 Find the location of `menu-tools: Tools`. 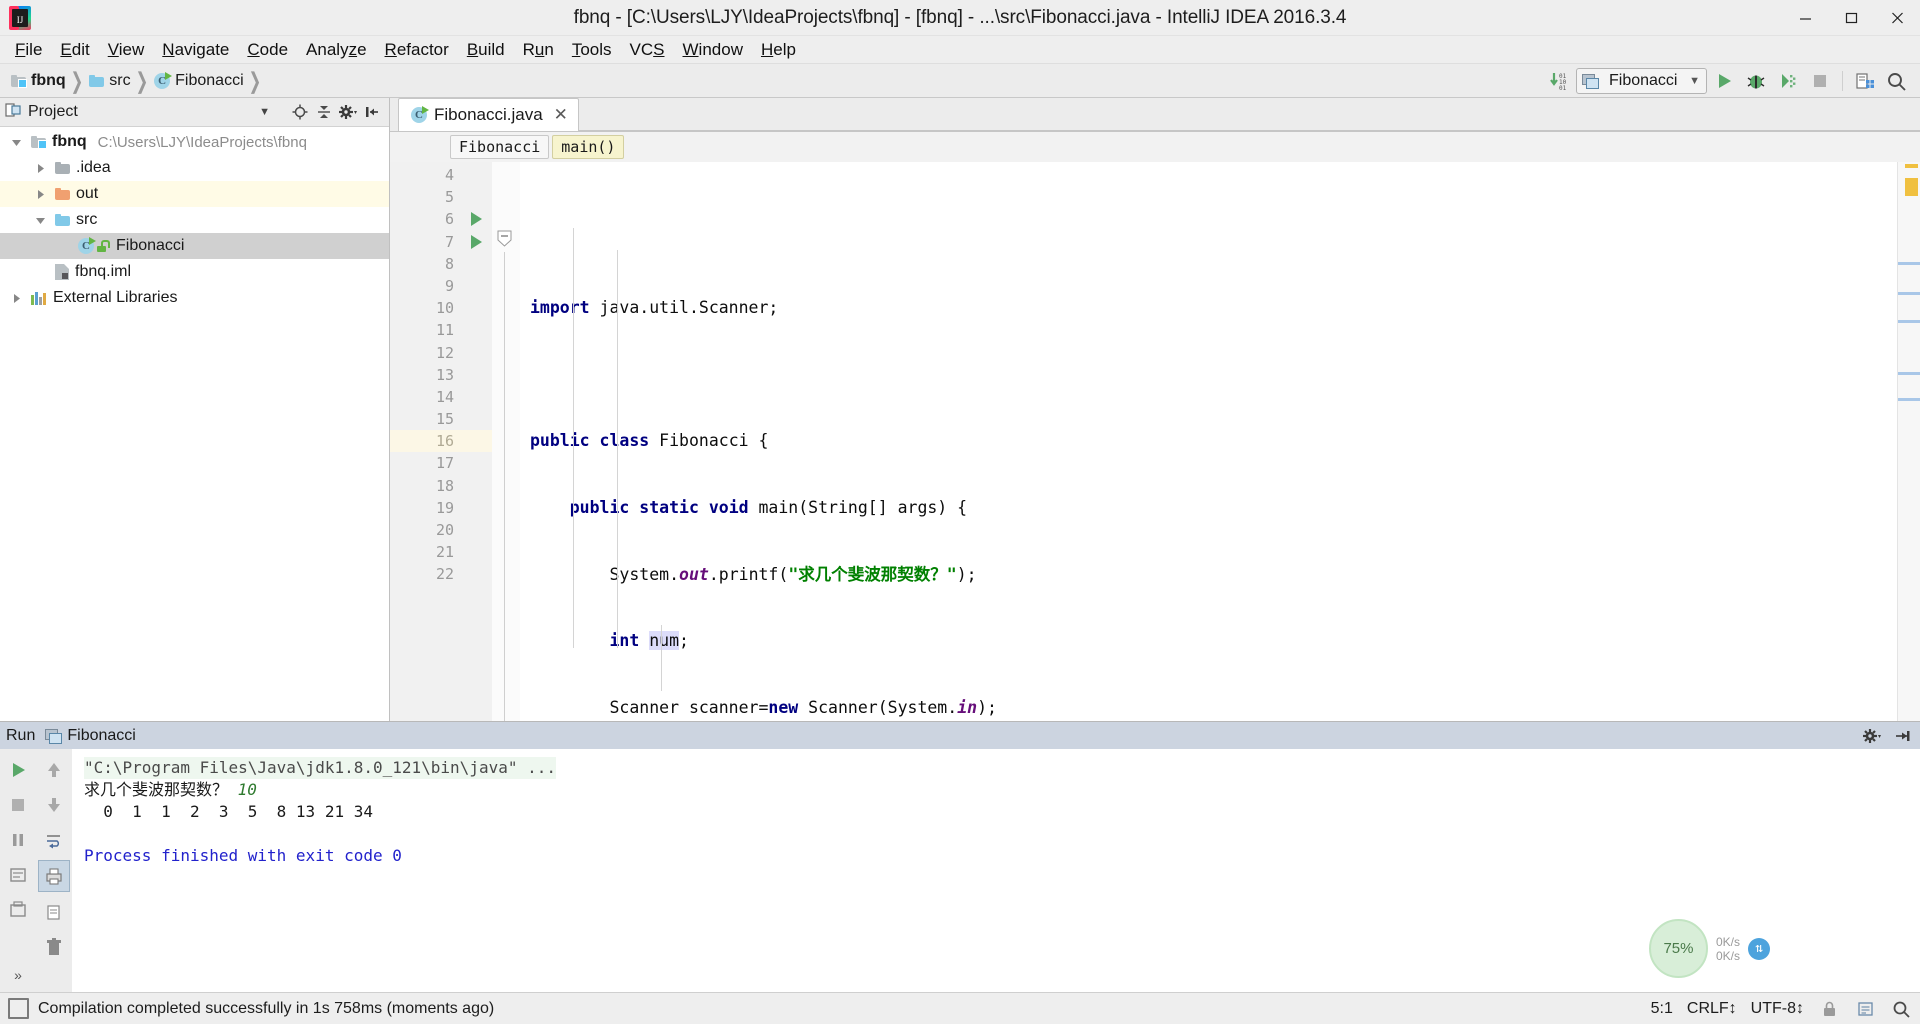

menu-tools: Tools is located at coordinates (592, 50).